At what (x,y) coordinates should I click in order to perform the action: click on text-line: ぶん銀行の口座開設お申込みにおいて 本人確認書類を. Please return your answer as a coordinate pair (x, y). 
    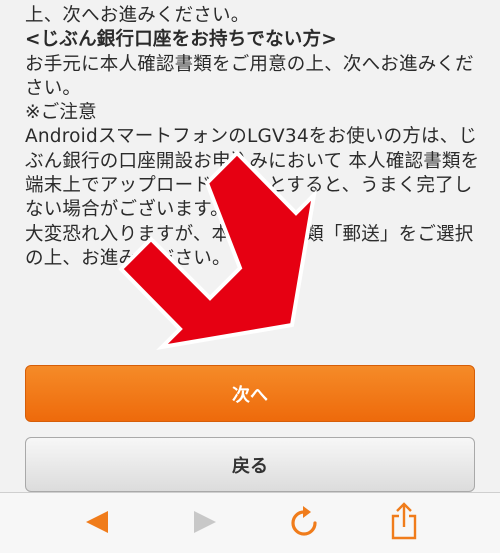
    Looking at the image, I should click on (252, 161).